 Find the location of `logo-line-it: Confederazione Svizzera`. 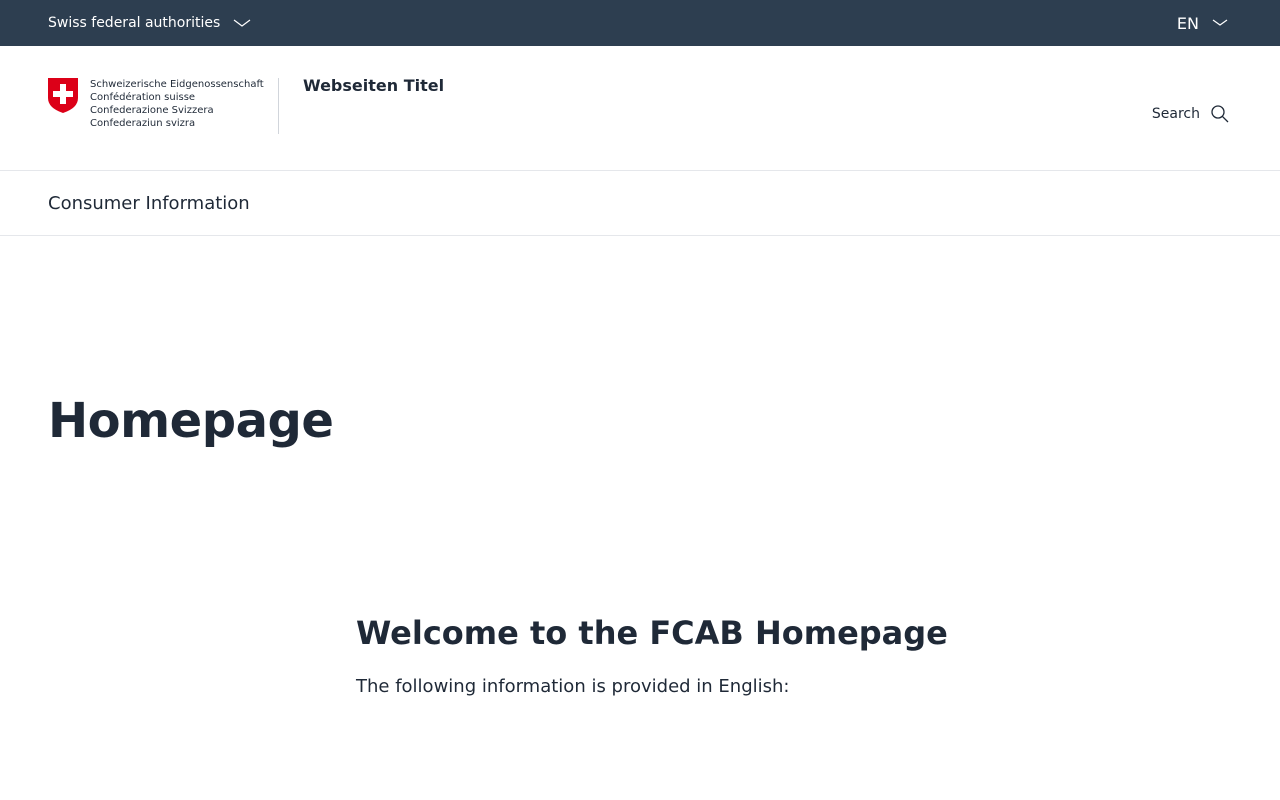

logo-line-it: Confederazione Svizzera is located at coordinates (152, 110).